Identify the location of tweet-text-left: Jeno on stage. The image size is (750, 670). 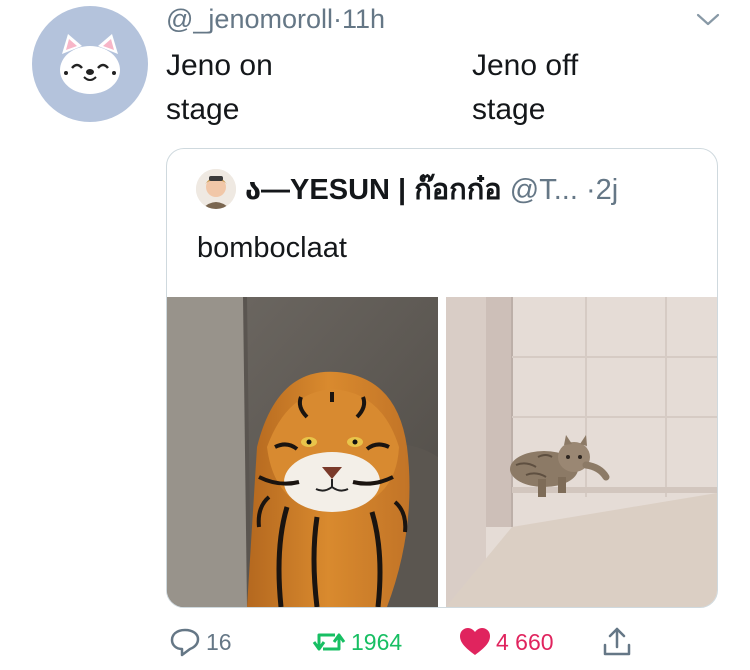
(219, 87).